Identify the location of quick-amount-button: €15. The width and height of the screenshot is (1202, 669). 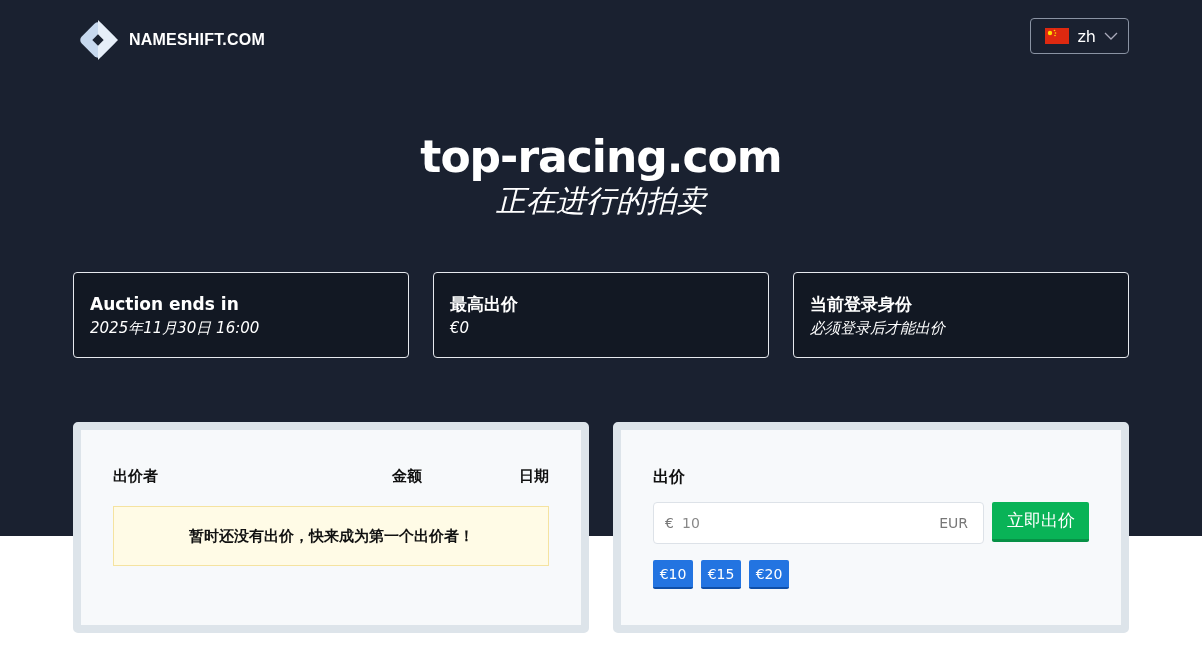
(721, 574).